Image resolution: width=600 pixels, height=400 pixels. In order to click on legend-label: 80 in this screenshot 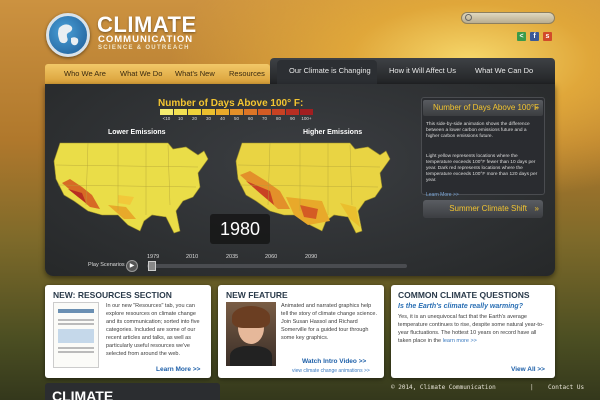, I will do `click(278, 118)`.